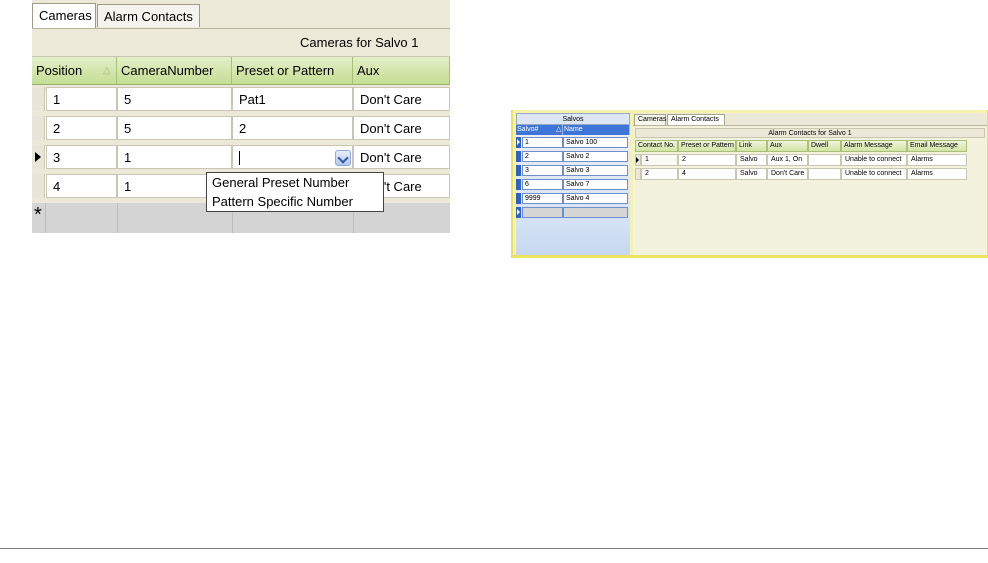 Image resolution: width=988 pixels, height=563 pixels. I want to click on cell-position: 1, so click(81, 99).